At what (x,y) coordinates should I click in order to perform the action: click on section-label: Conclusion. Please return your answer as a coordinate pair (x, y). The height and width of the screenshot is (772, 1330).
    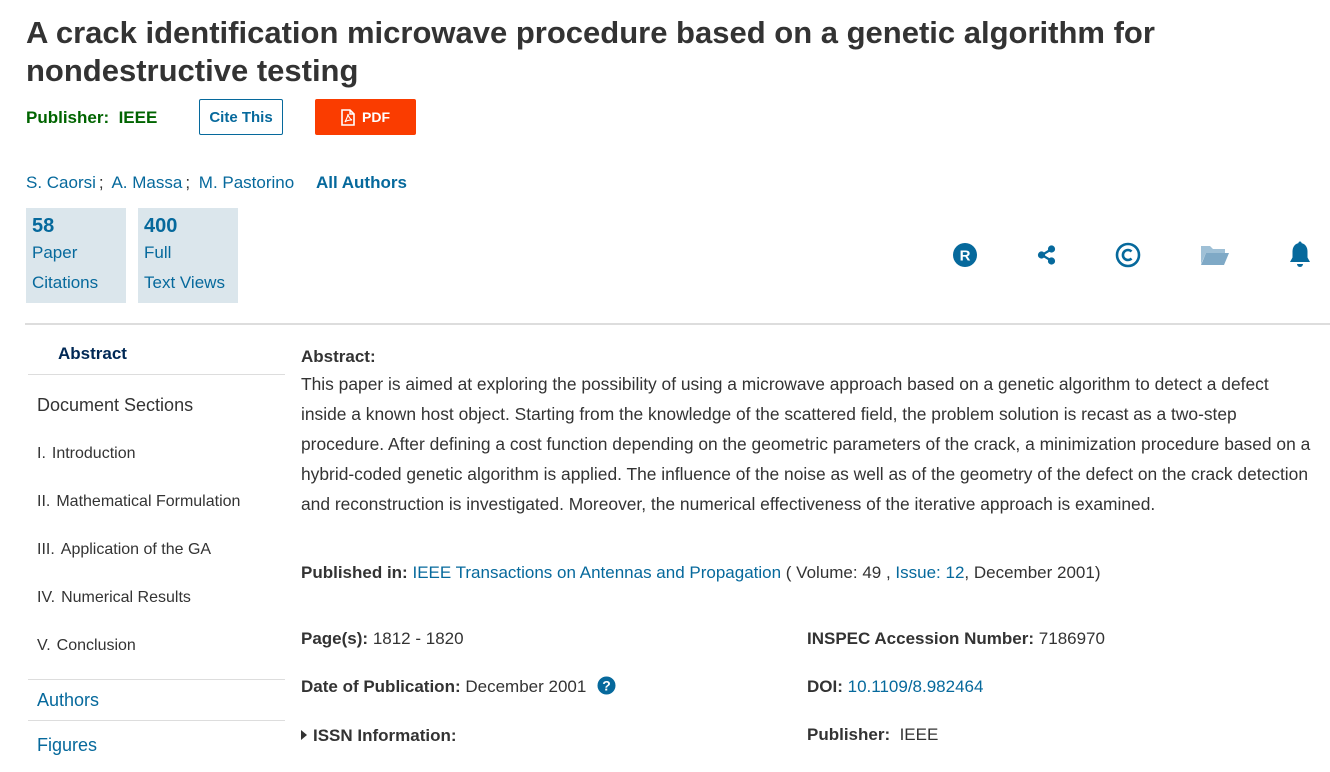
    Looking at the image, I should click on (96, 645).